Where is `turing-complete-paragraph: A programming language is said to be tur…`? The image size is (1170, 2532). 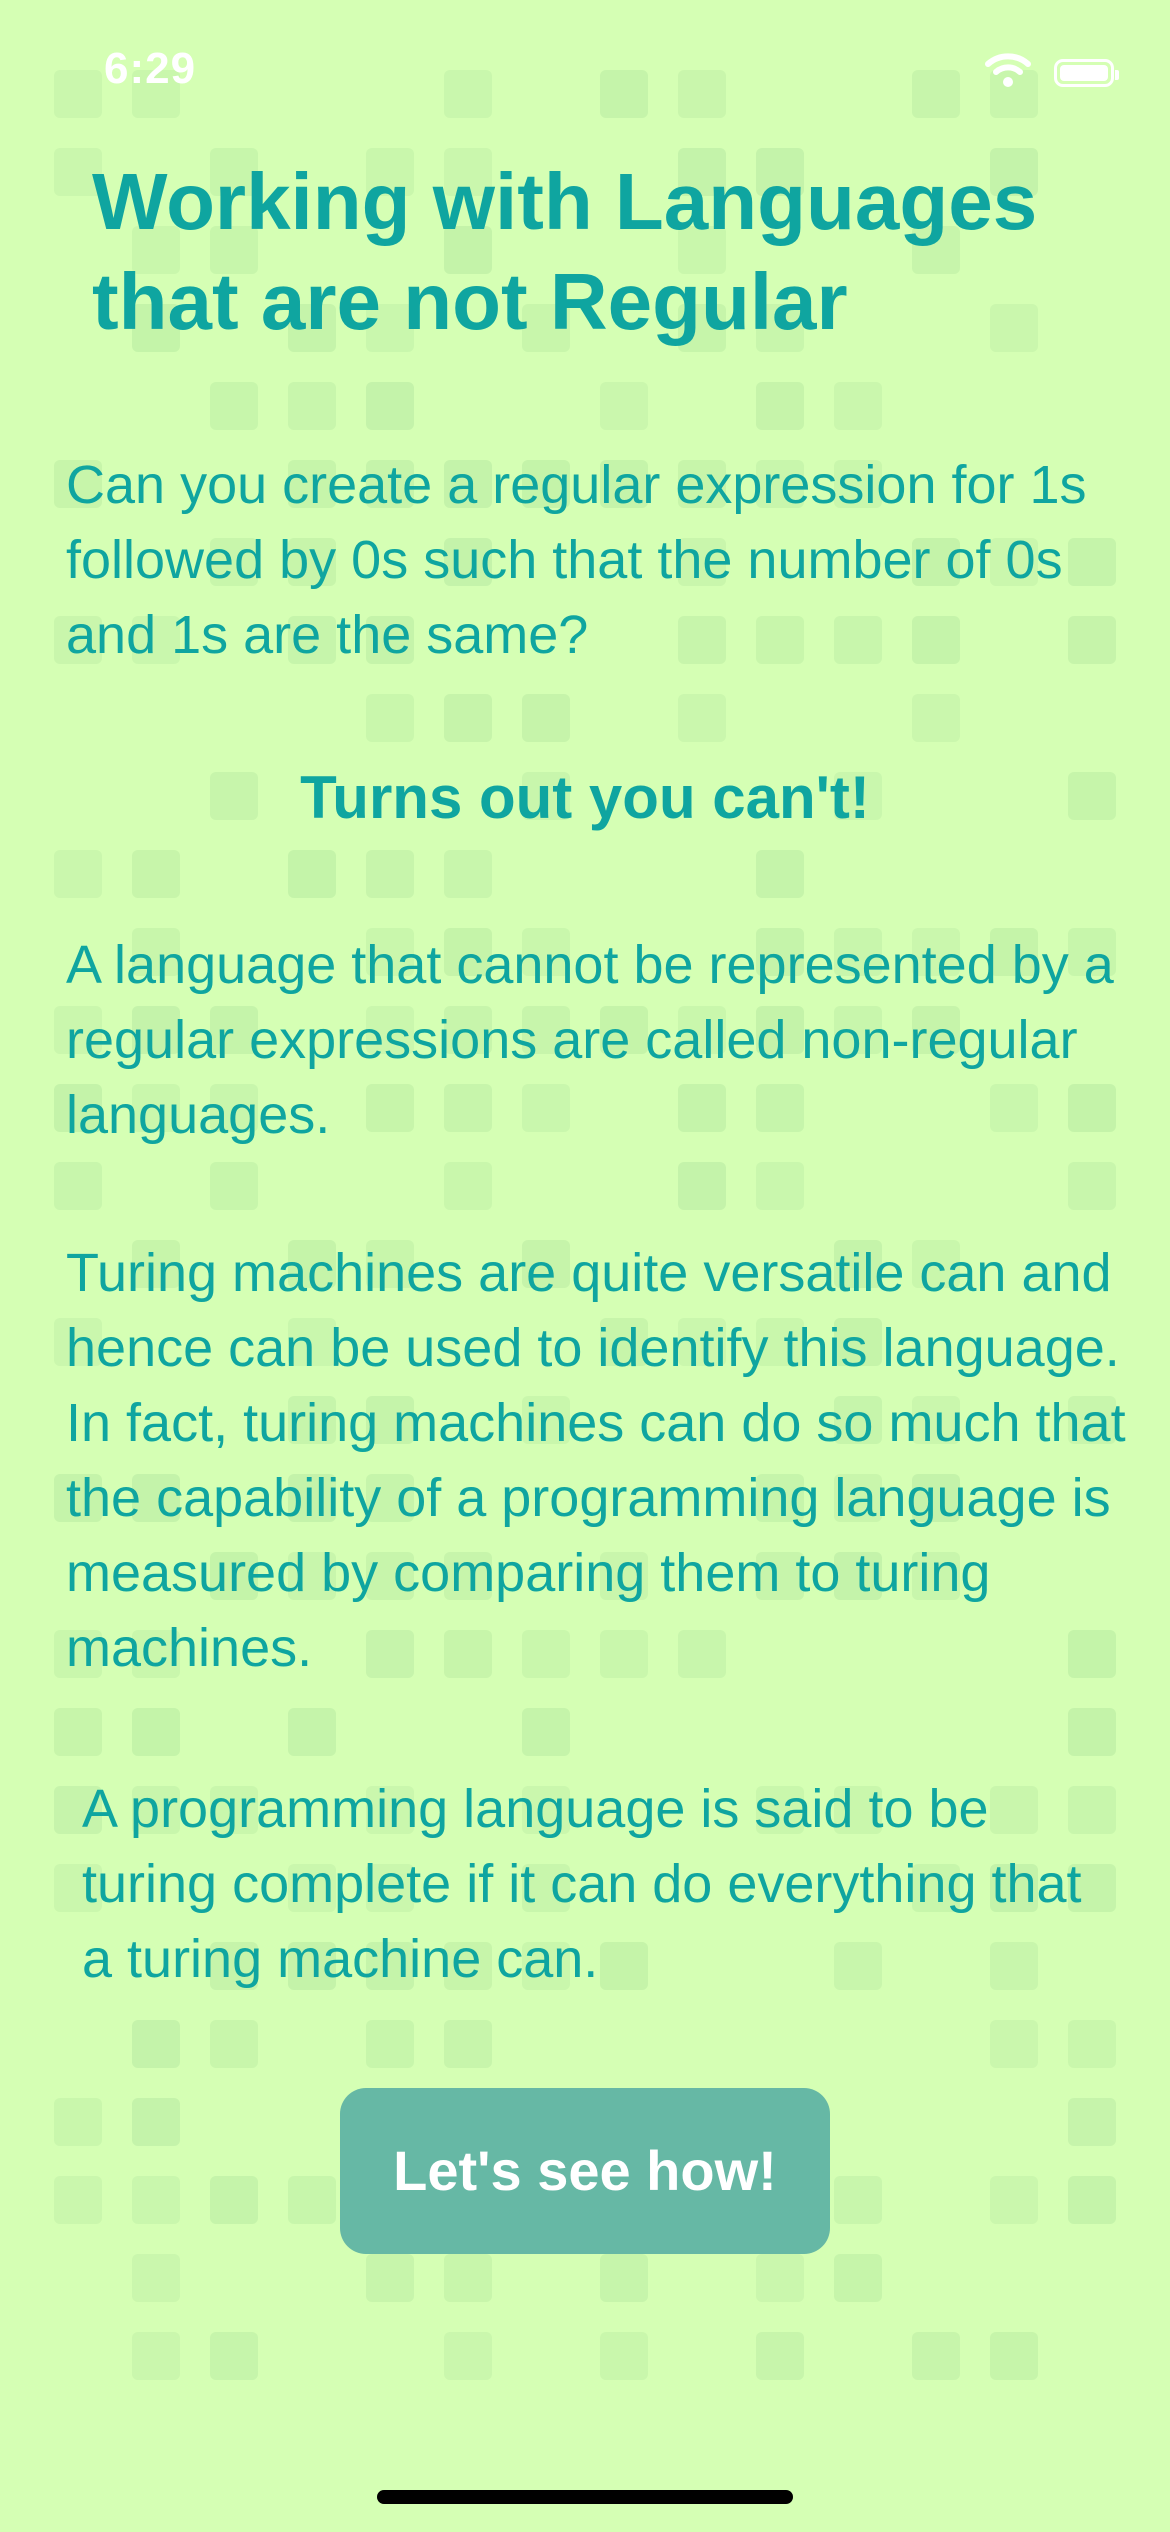 turing-complete-paragraph: A programming language is said to be tur… is located at coordinates (582, 1884).